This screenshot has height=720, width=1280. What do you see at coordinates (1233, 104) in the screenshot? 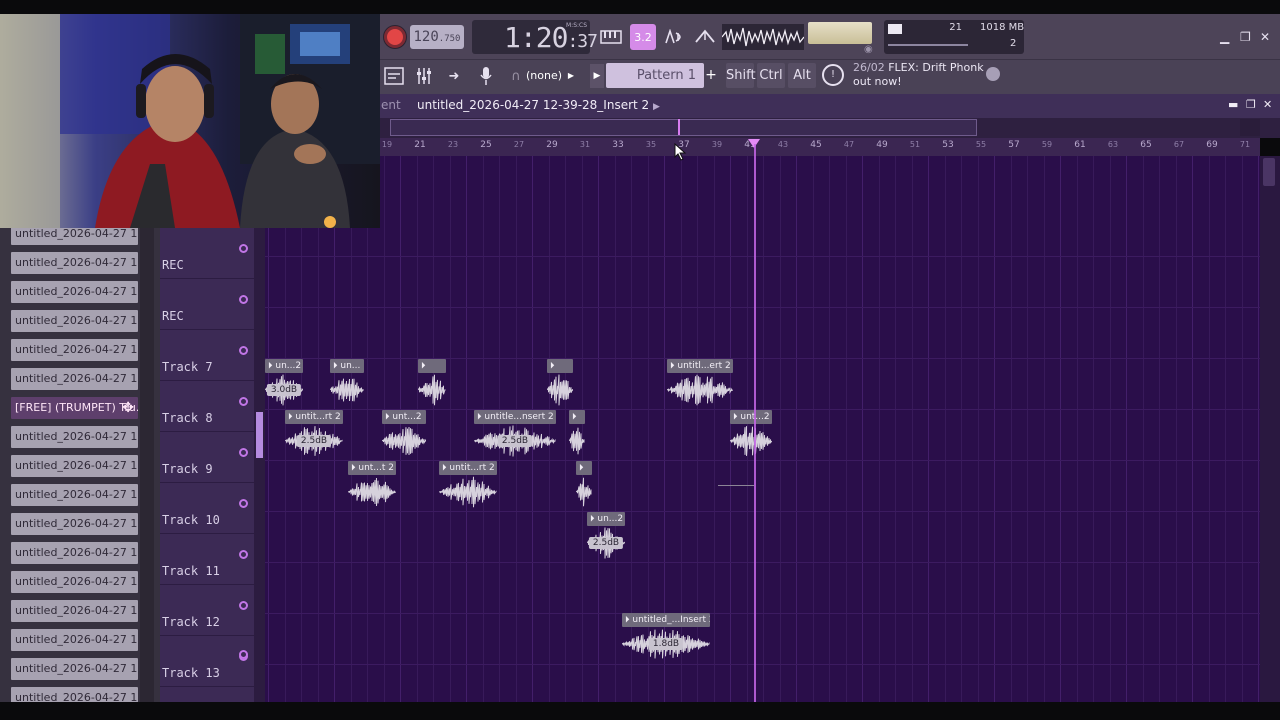
I see `playlist-minimize-icon: ▬` at bounding box center [1233, 104].